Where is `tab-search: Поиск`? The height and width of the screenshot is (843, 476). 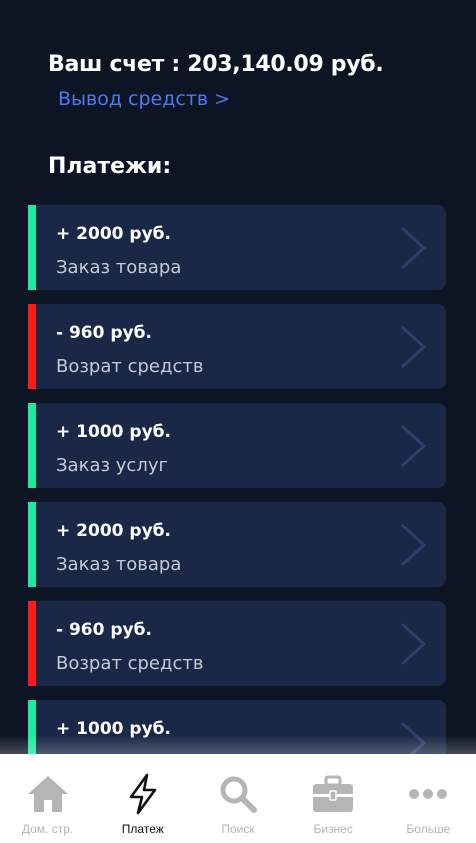 tab-search: Поиск is located at coordinates (238, 798).